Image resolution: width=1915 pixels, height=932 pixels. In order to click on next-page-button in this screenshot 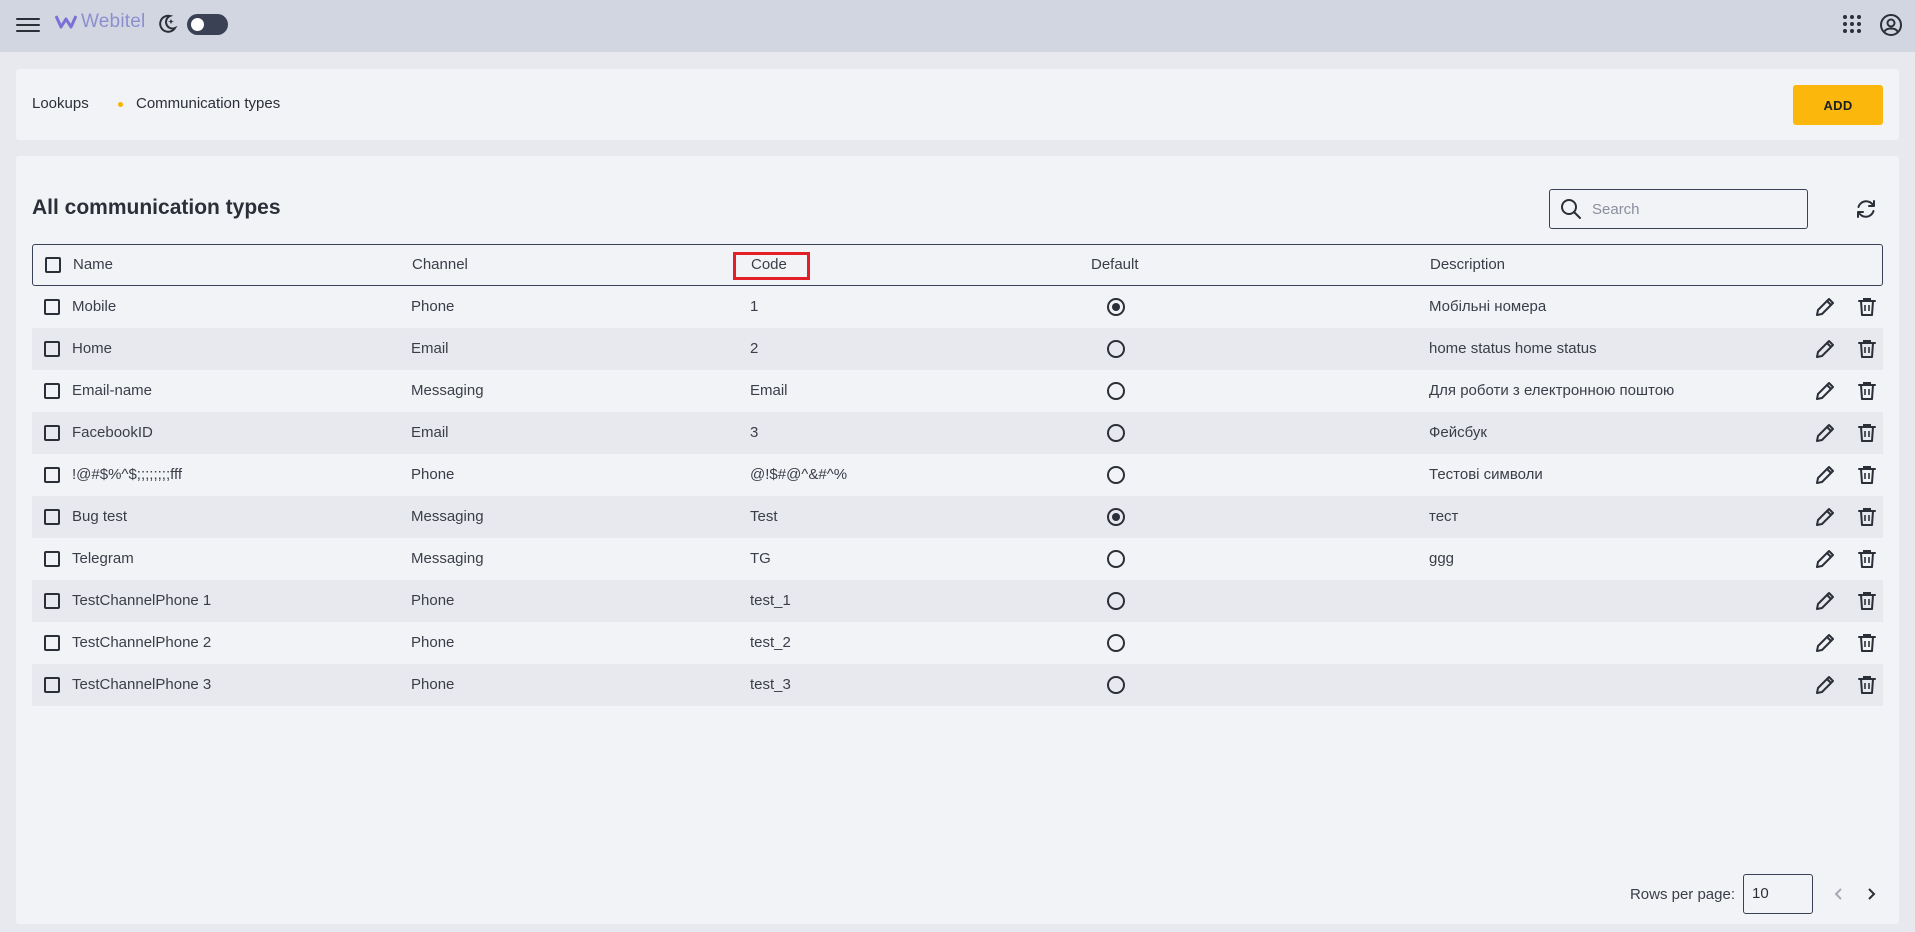, I will do `click(1871, 894)`.